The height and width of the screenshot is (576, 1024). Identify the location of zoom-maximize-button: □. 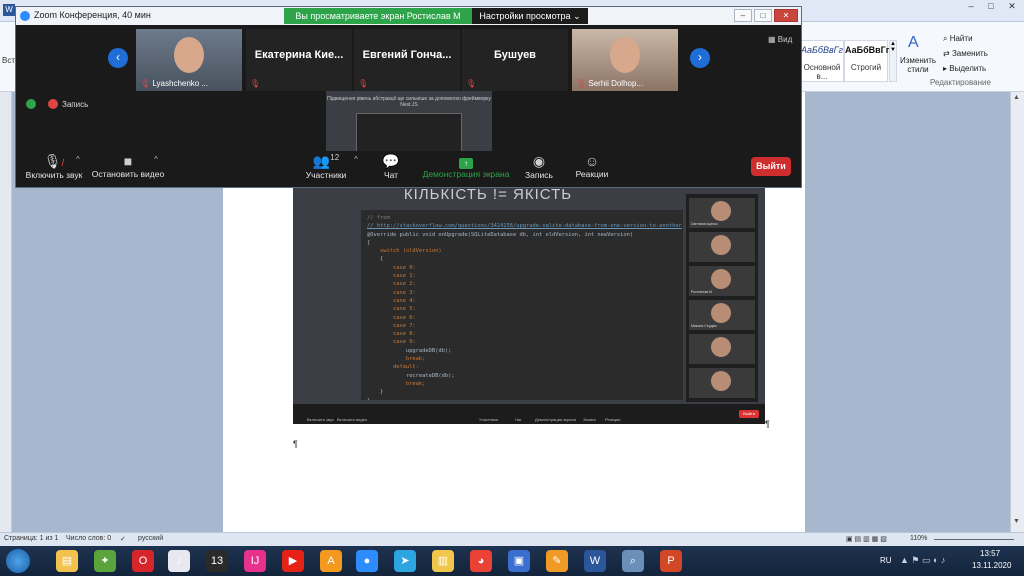
(763, 15).